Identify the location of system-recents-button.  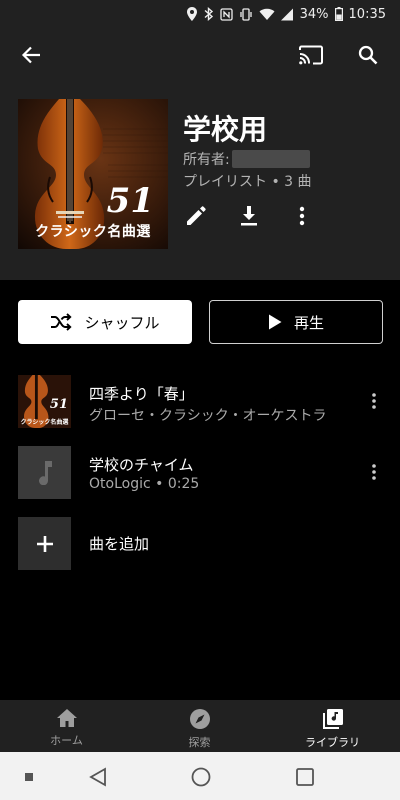
(305, 777).